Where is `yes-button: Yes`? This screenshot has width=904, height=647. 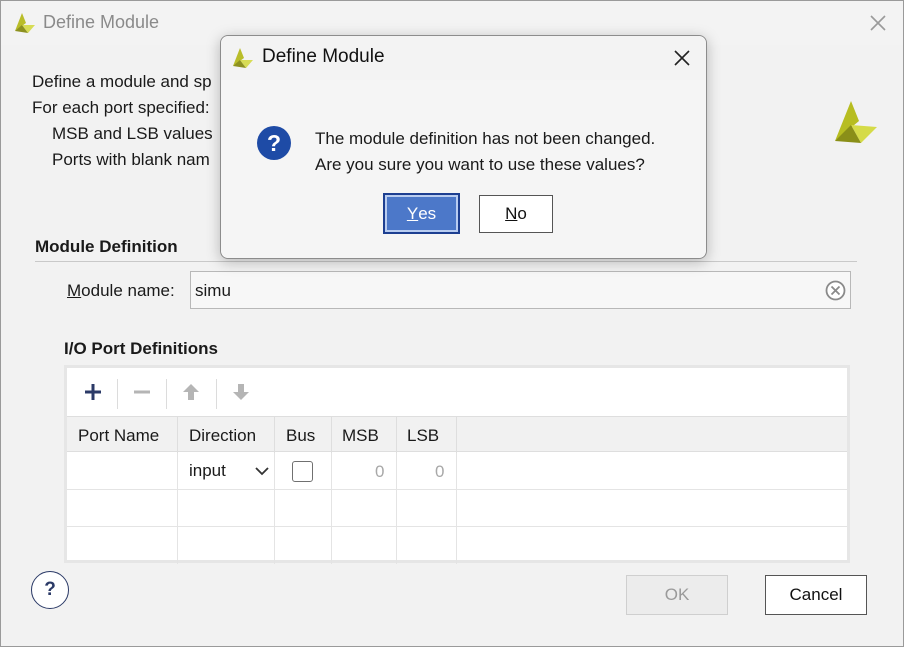 yes-button: Yes is located at coordinates (421, 213).